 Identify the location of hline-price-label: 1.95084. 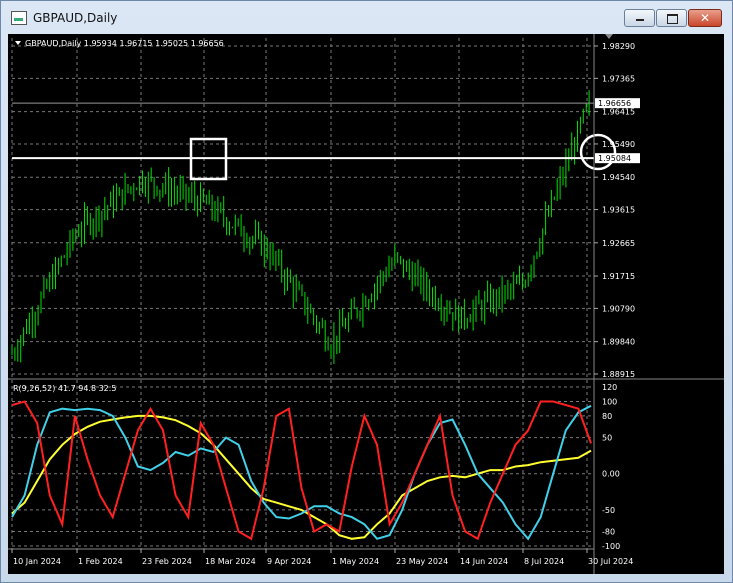
(614, 158).